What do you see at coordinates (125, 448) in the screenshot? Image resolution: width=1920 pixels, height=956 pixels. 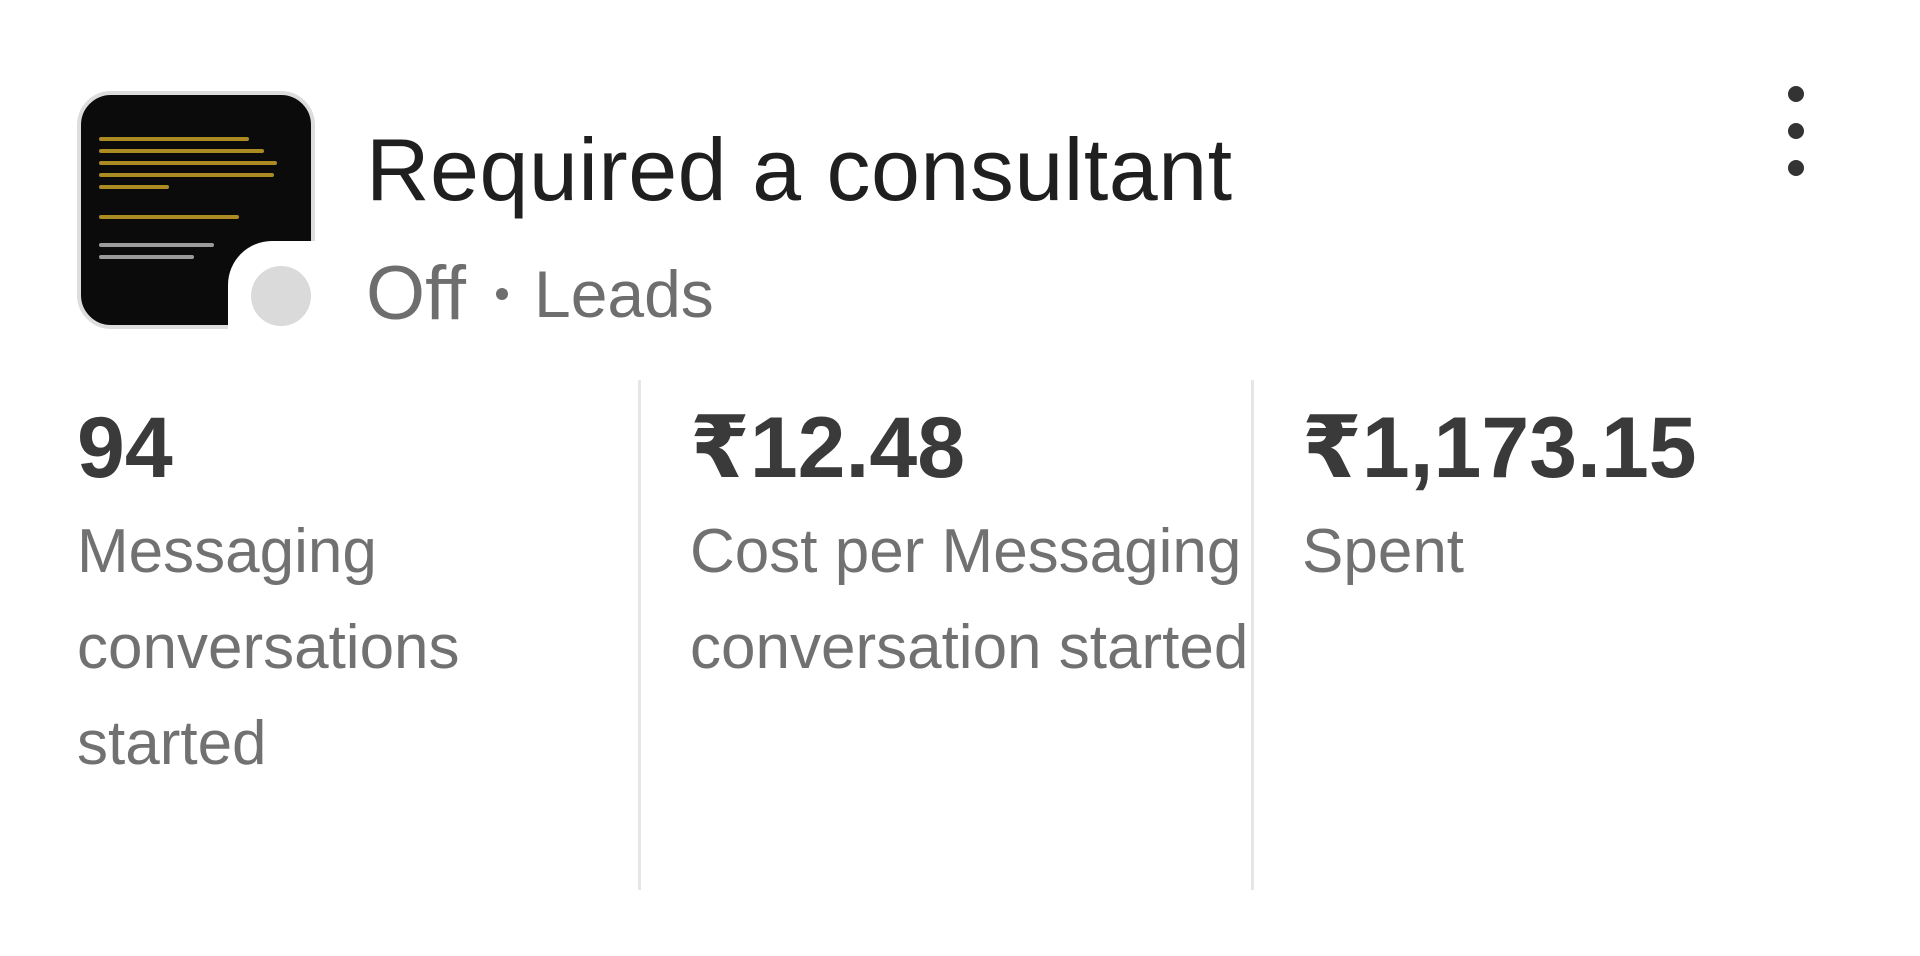 I see `metric-value: 94` at bounding box center [125, 448].